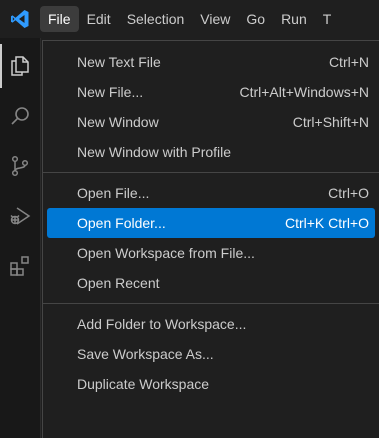  What do you see at coordinates (211, 283) in the screenshot?
I see `menu-item-open-recent: Open Recent` at bounding box center [211, 283].